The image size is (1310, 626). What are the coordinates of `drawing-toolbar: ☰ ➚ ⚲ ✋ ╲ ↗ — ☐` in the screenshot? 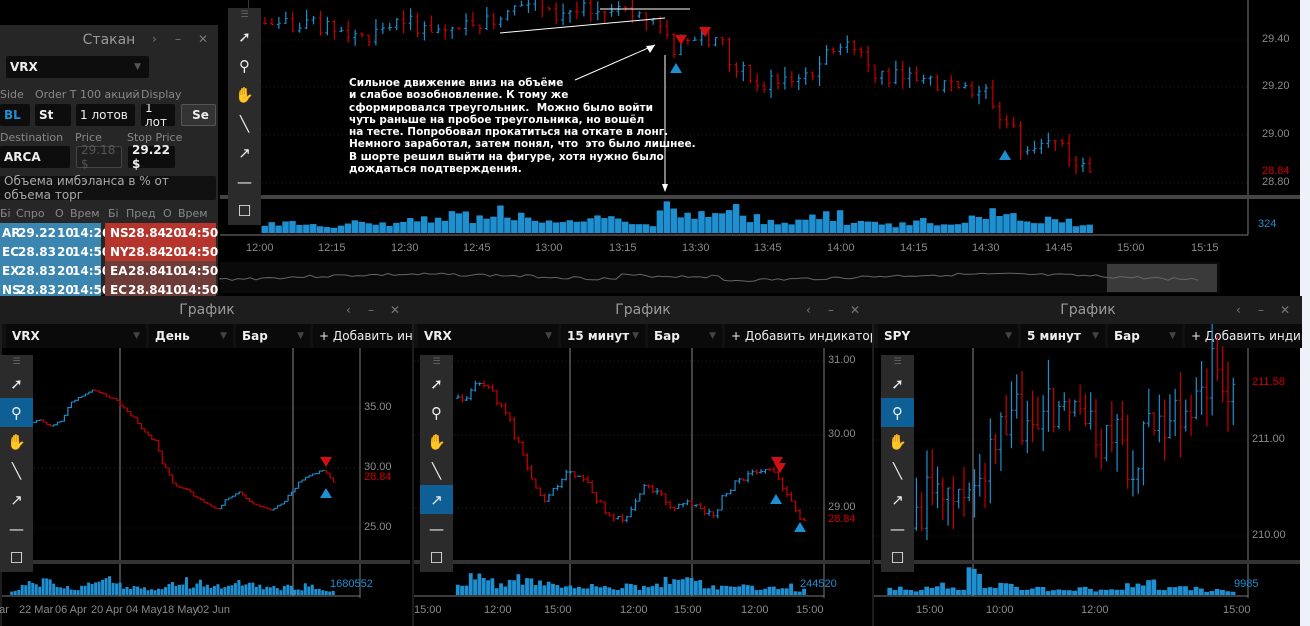 It's located at (897, 463).